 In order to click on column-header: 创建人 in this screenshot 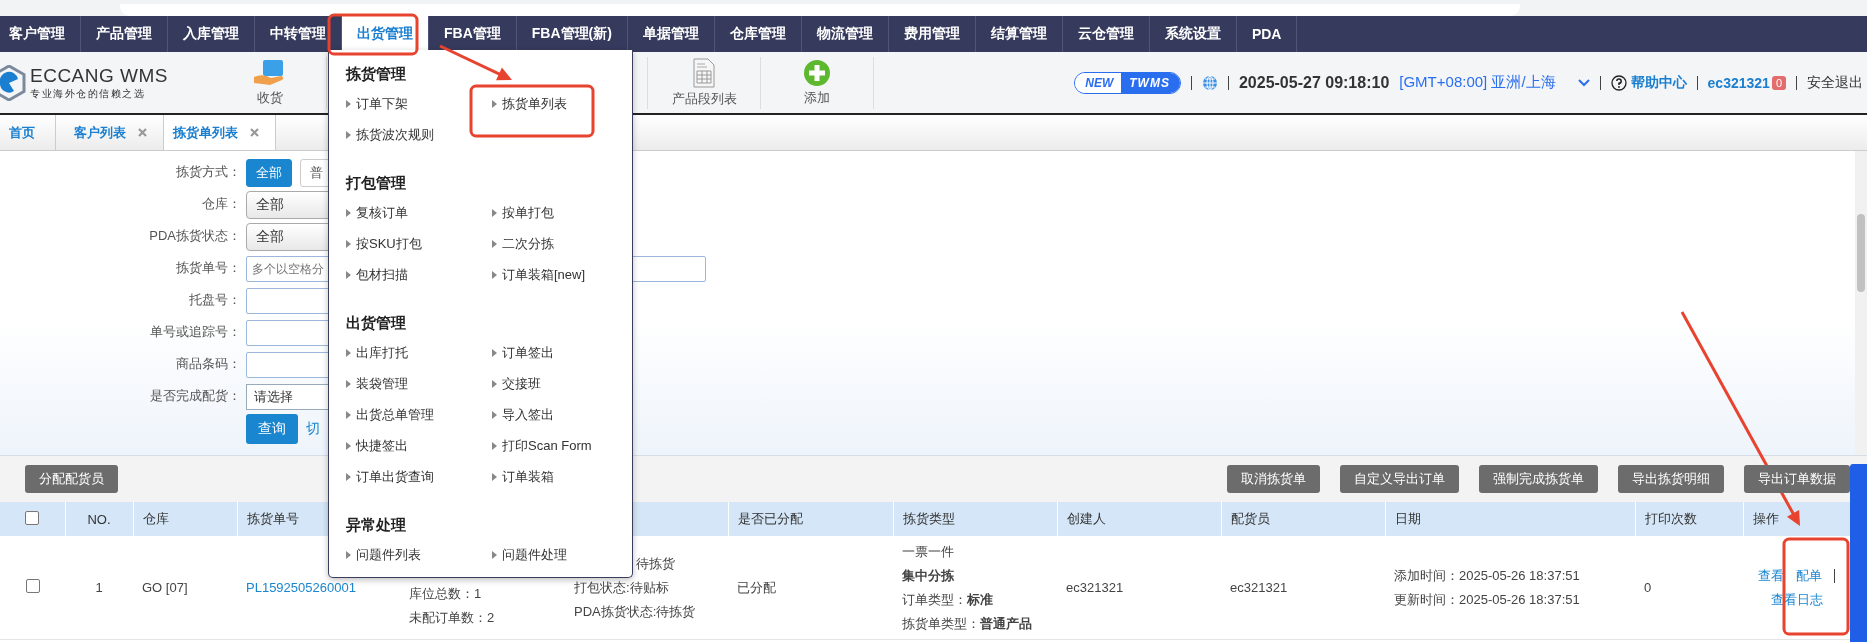, I will do `click(1086, 518)`.